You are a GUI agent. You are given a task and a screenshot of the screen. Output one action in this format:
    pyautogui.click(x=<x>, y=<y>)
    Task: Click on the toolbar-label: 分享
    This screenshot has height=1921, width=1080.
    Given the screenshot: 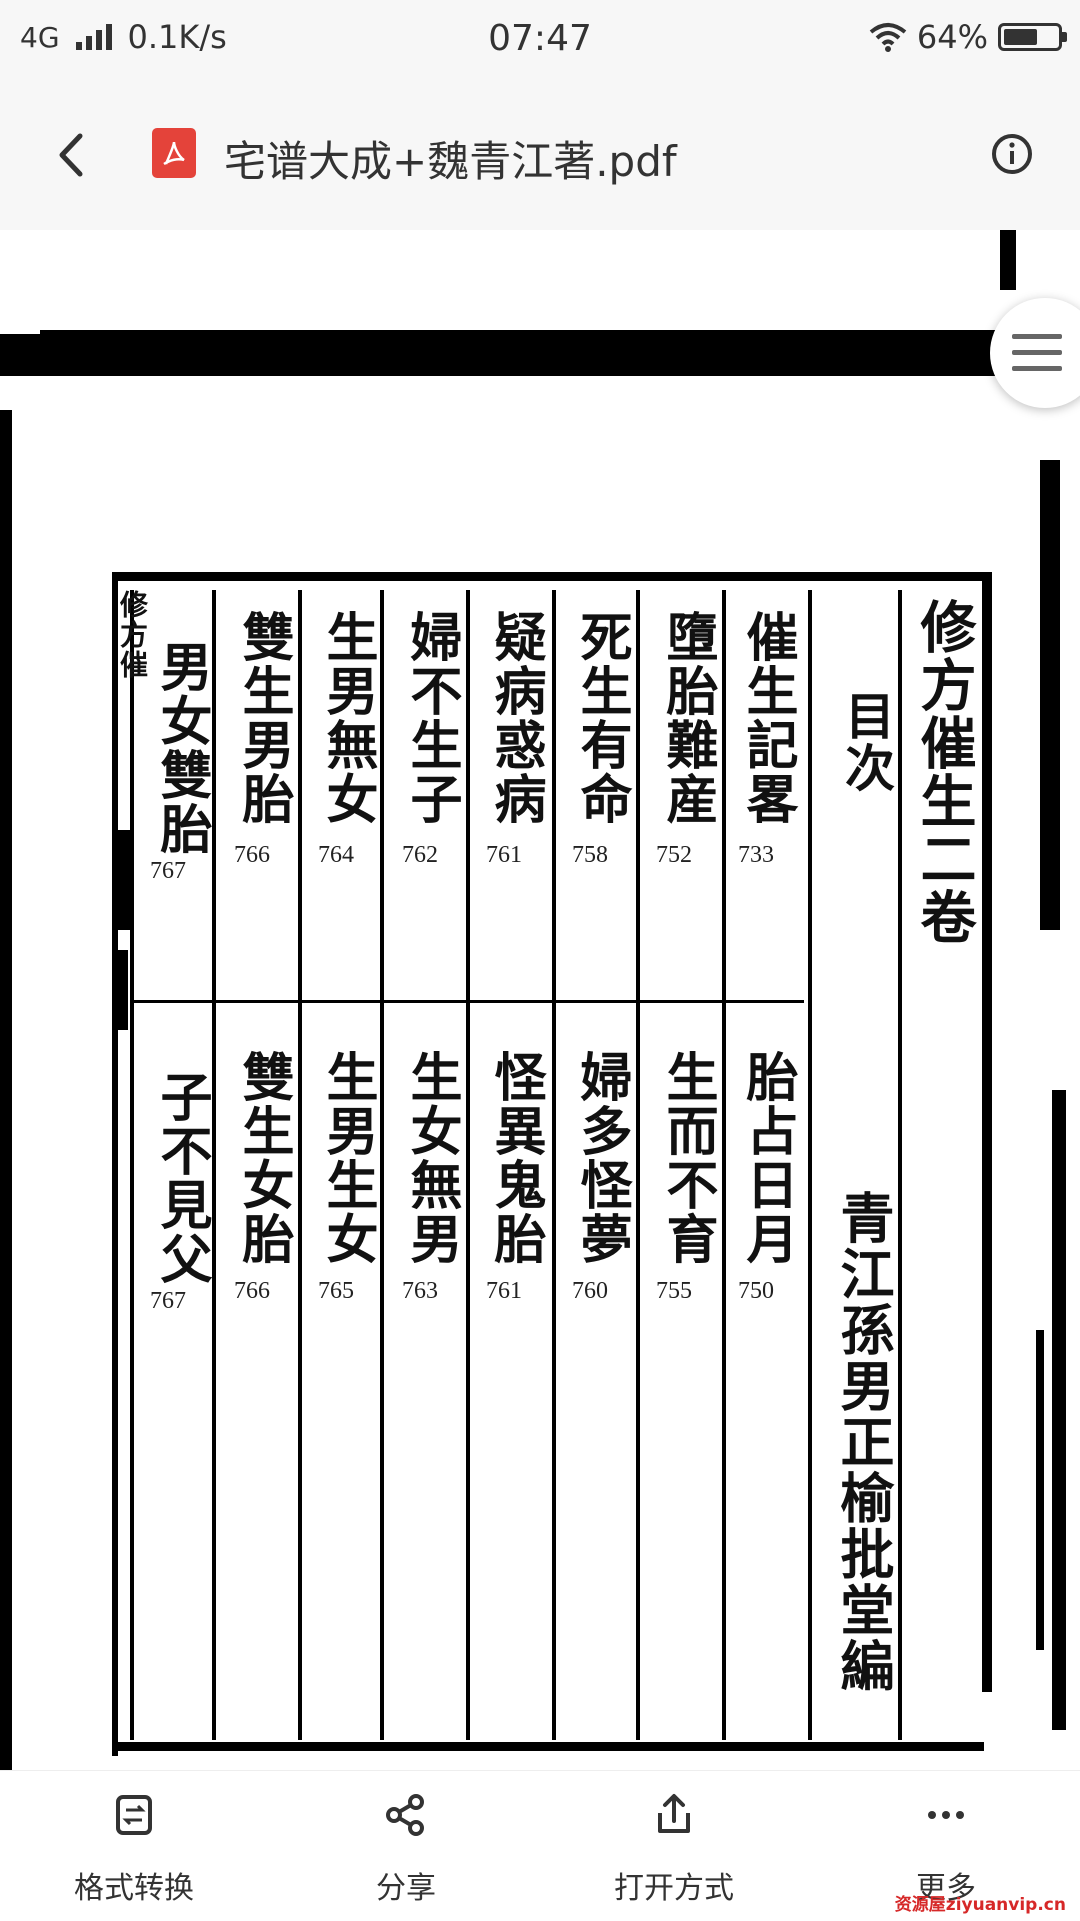 What is the action you would take?
    pyautogui.click(x=406, y=1888)
    